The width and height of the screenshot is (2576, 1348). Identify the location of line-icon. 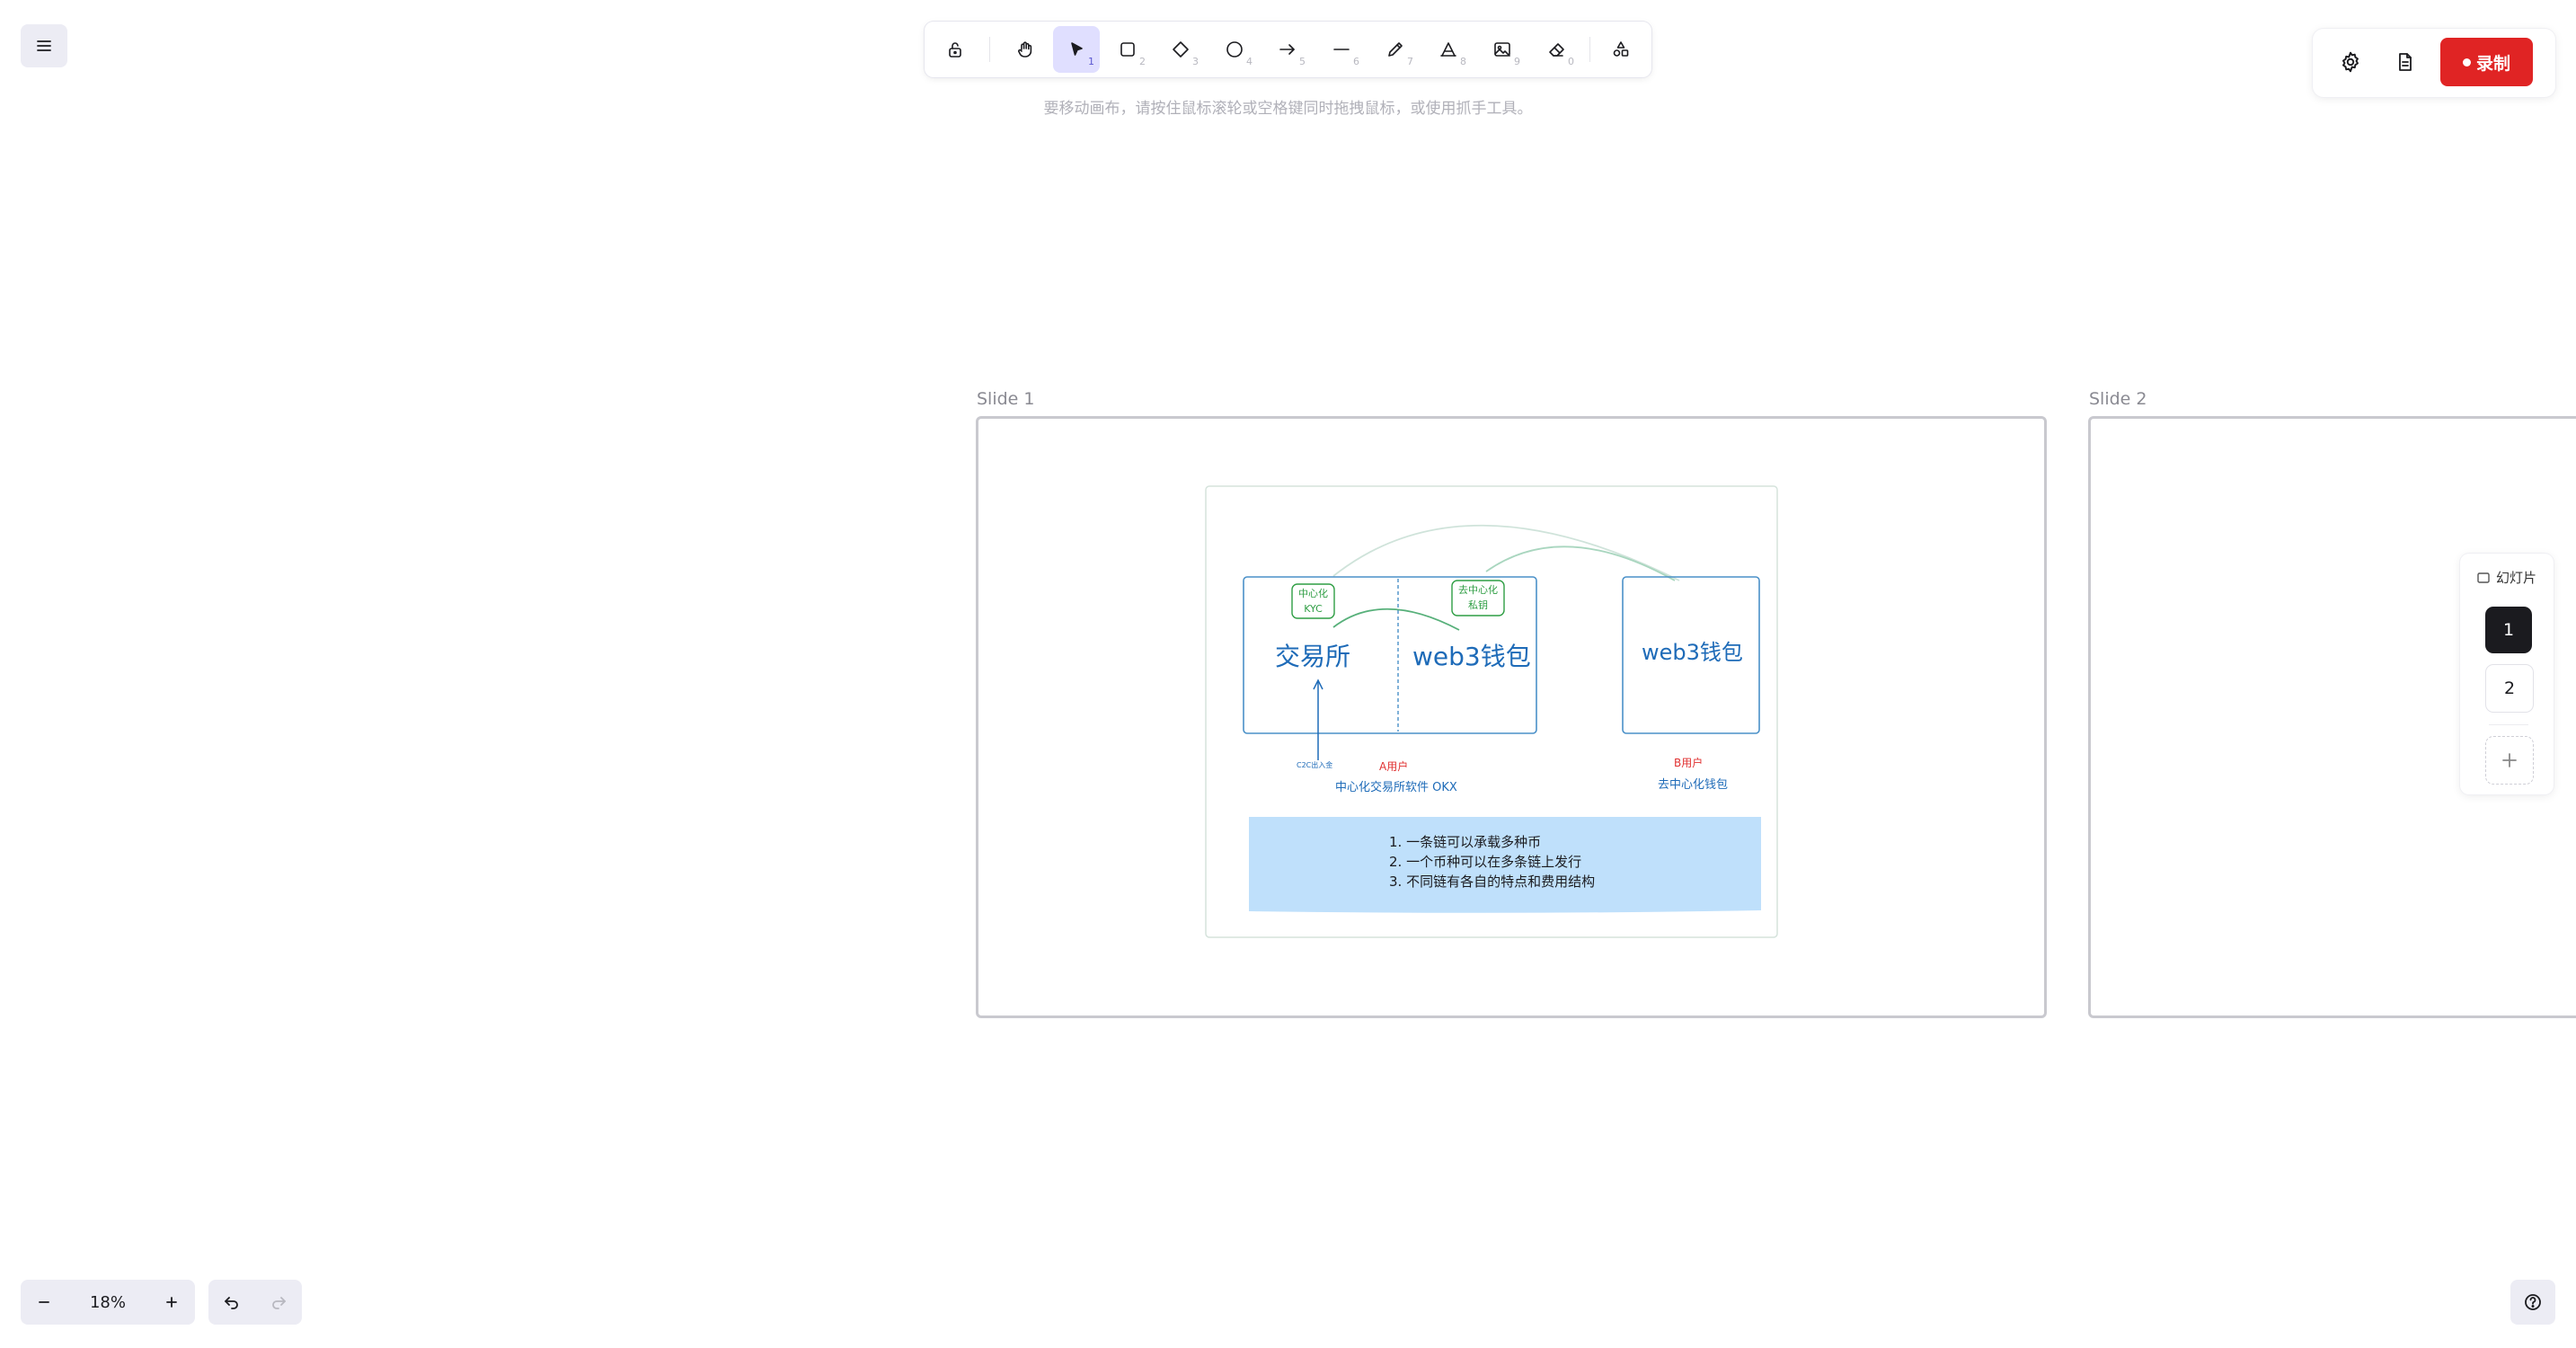
(1341, 49).